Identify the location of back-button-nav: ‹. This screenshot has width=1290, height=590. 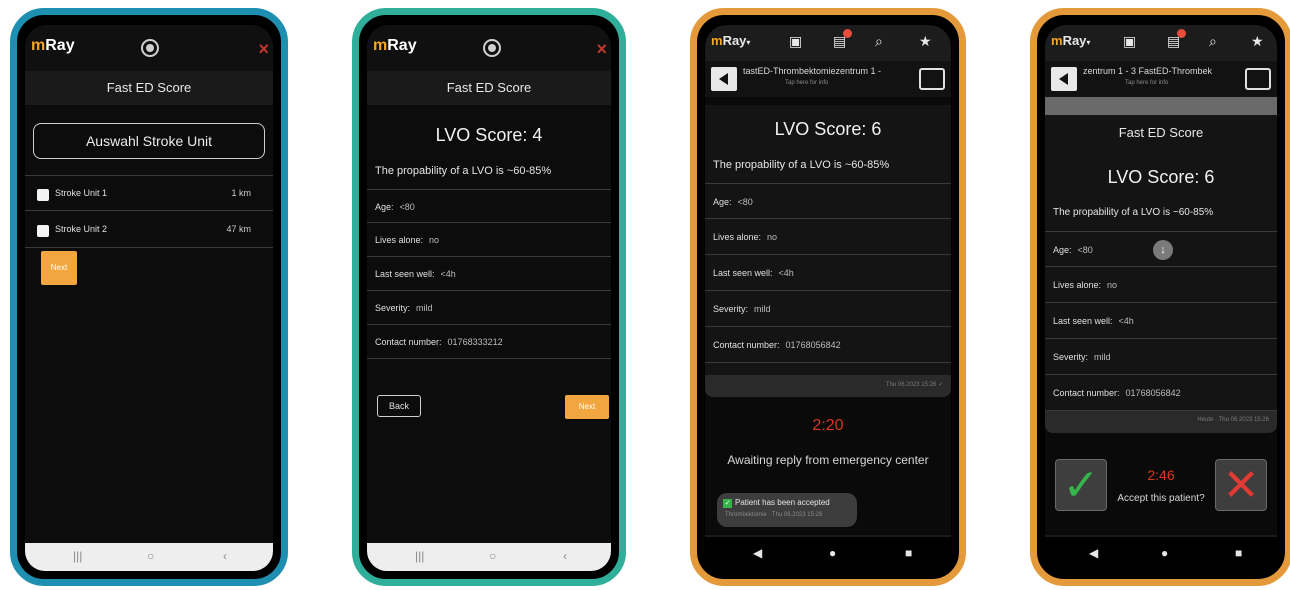
(565, 556).